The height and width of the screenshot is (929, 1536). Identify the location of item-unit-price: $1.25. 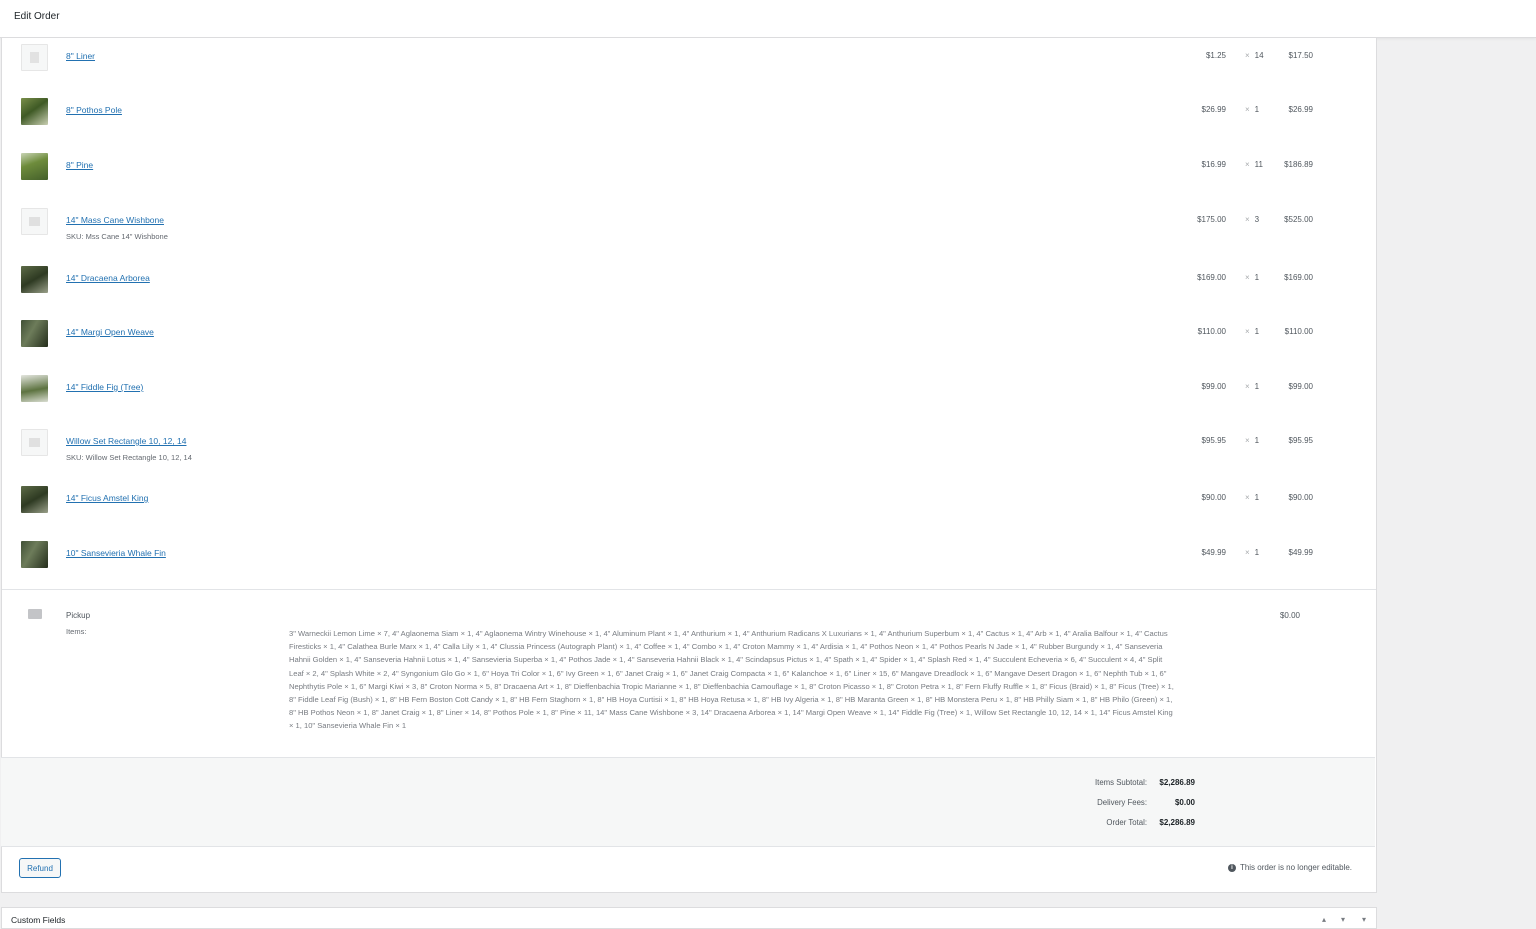
(1215, 55).